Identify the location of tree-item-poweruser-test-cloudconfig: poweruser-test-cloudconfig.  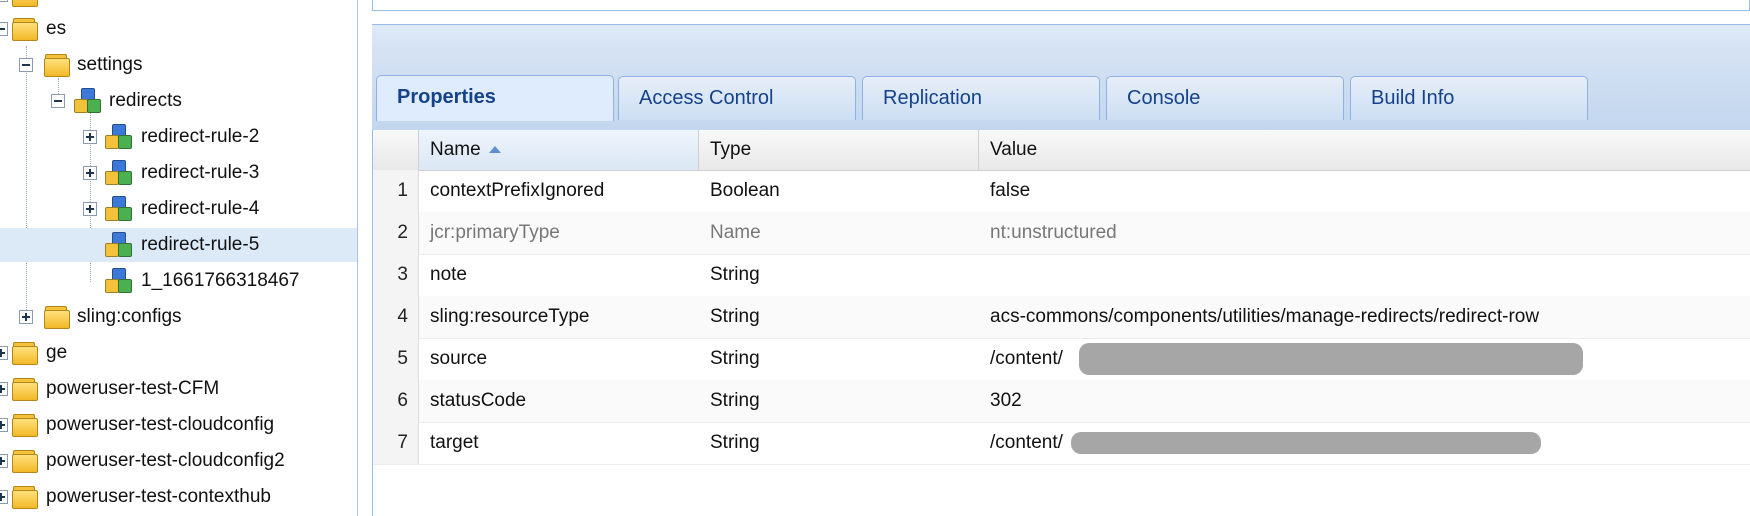
(178, 425).